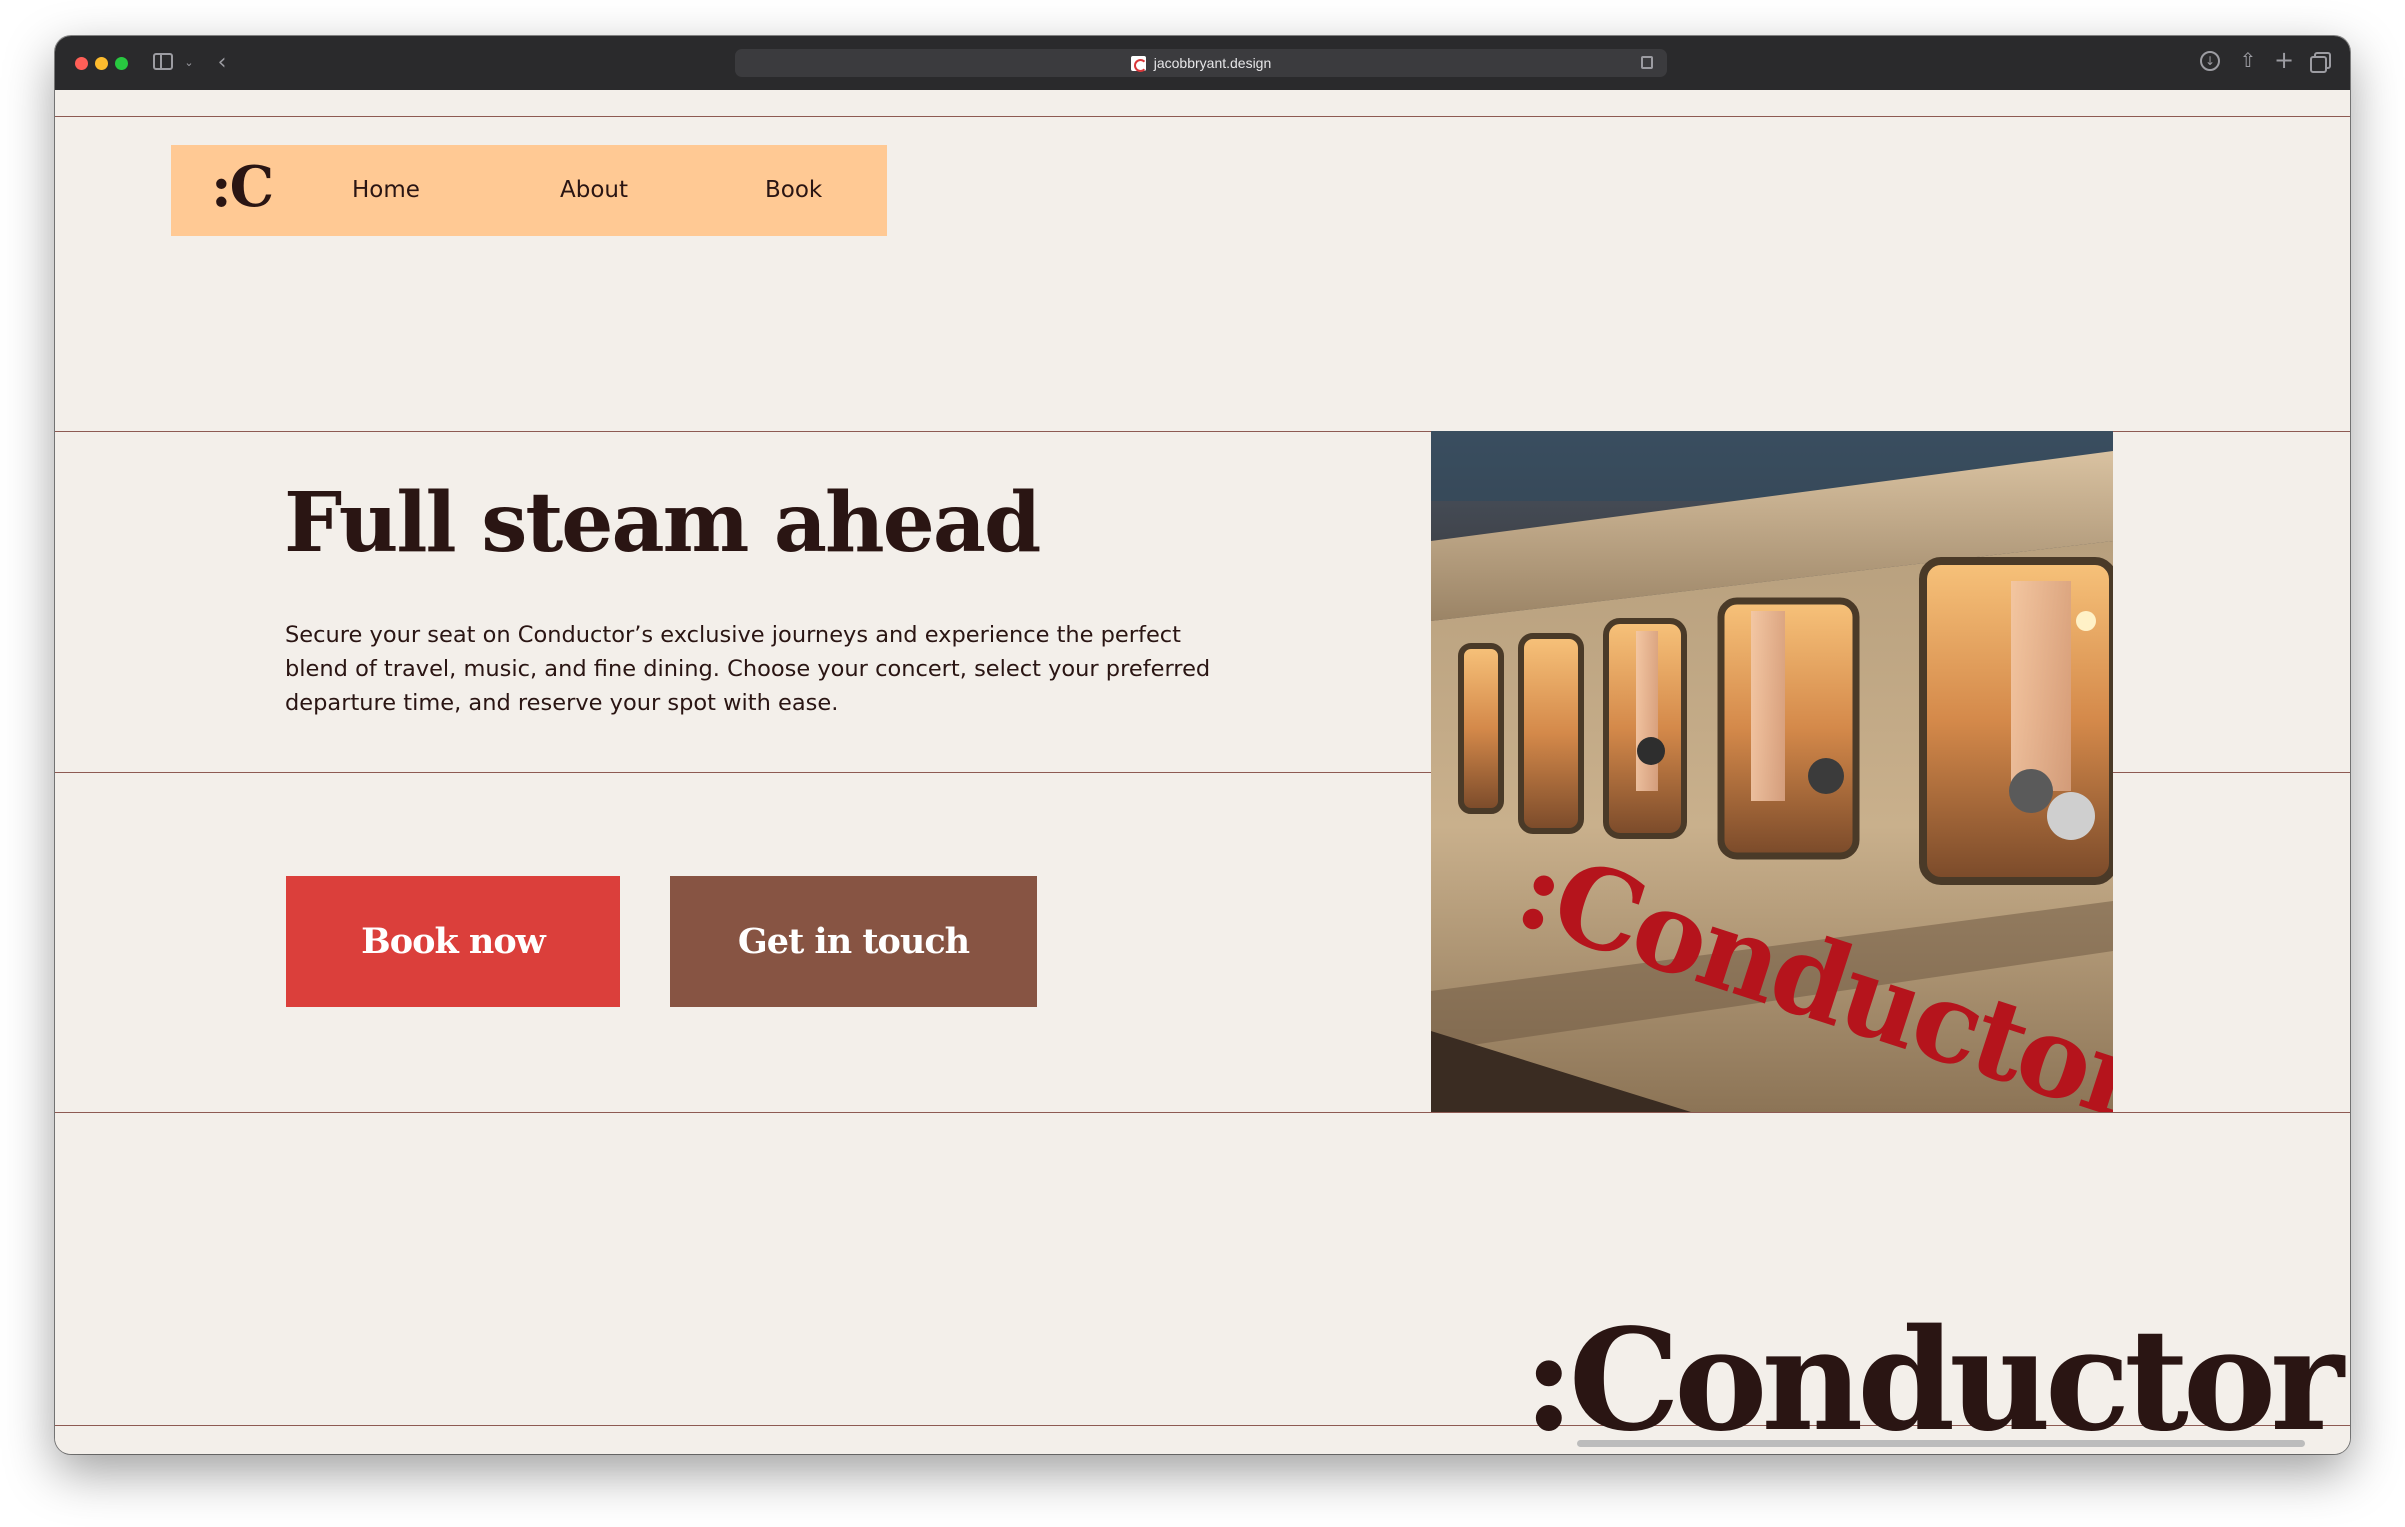 The width and height of the screenshot is (2405, 1527). I want to click on nav-book-link: Book, so click(793, 190).